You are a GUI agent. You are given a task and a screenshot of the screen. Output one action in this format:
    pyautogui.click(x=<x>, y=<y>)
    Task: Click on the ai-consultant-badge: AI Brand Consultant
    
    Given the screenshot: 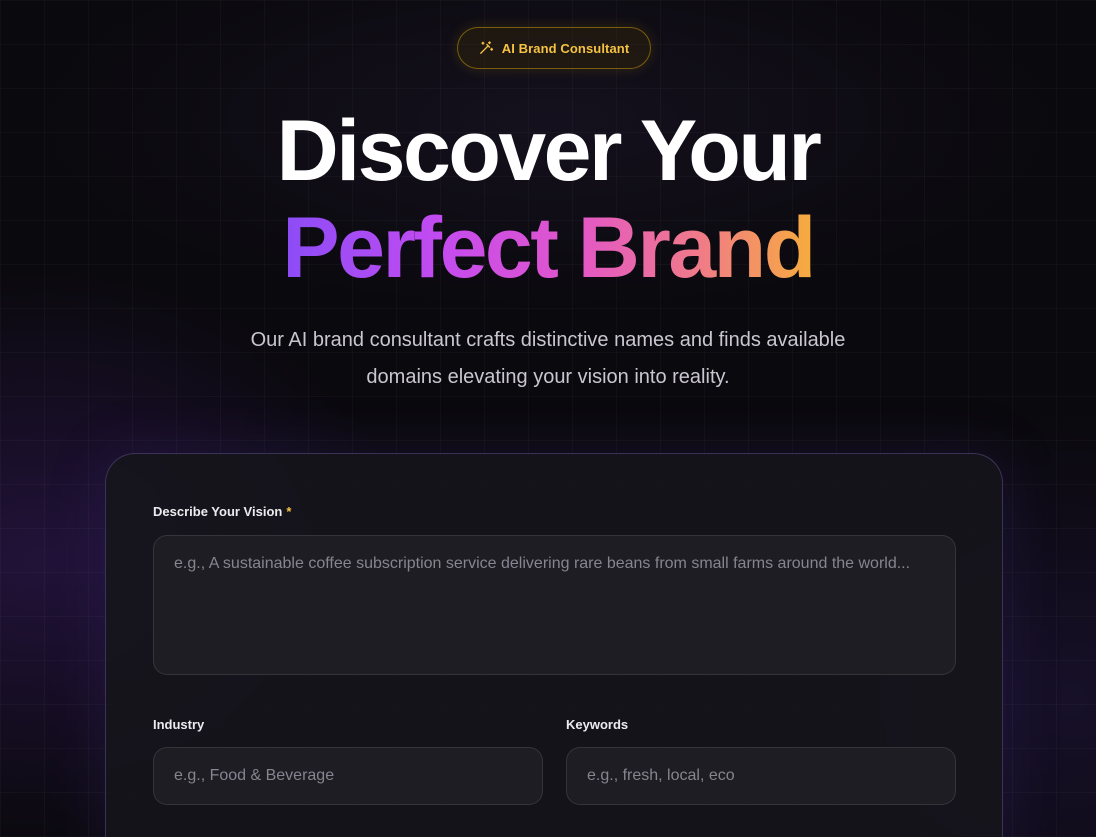 What is the action you would take?
    pyautogui.click(x=554, y=48)
    